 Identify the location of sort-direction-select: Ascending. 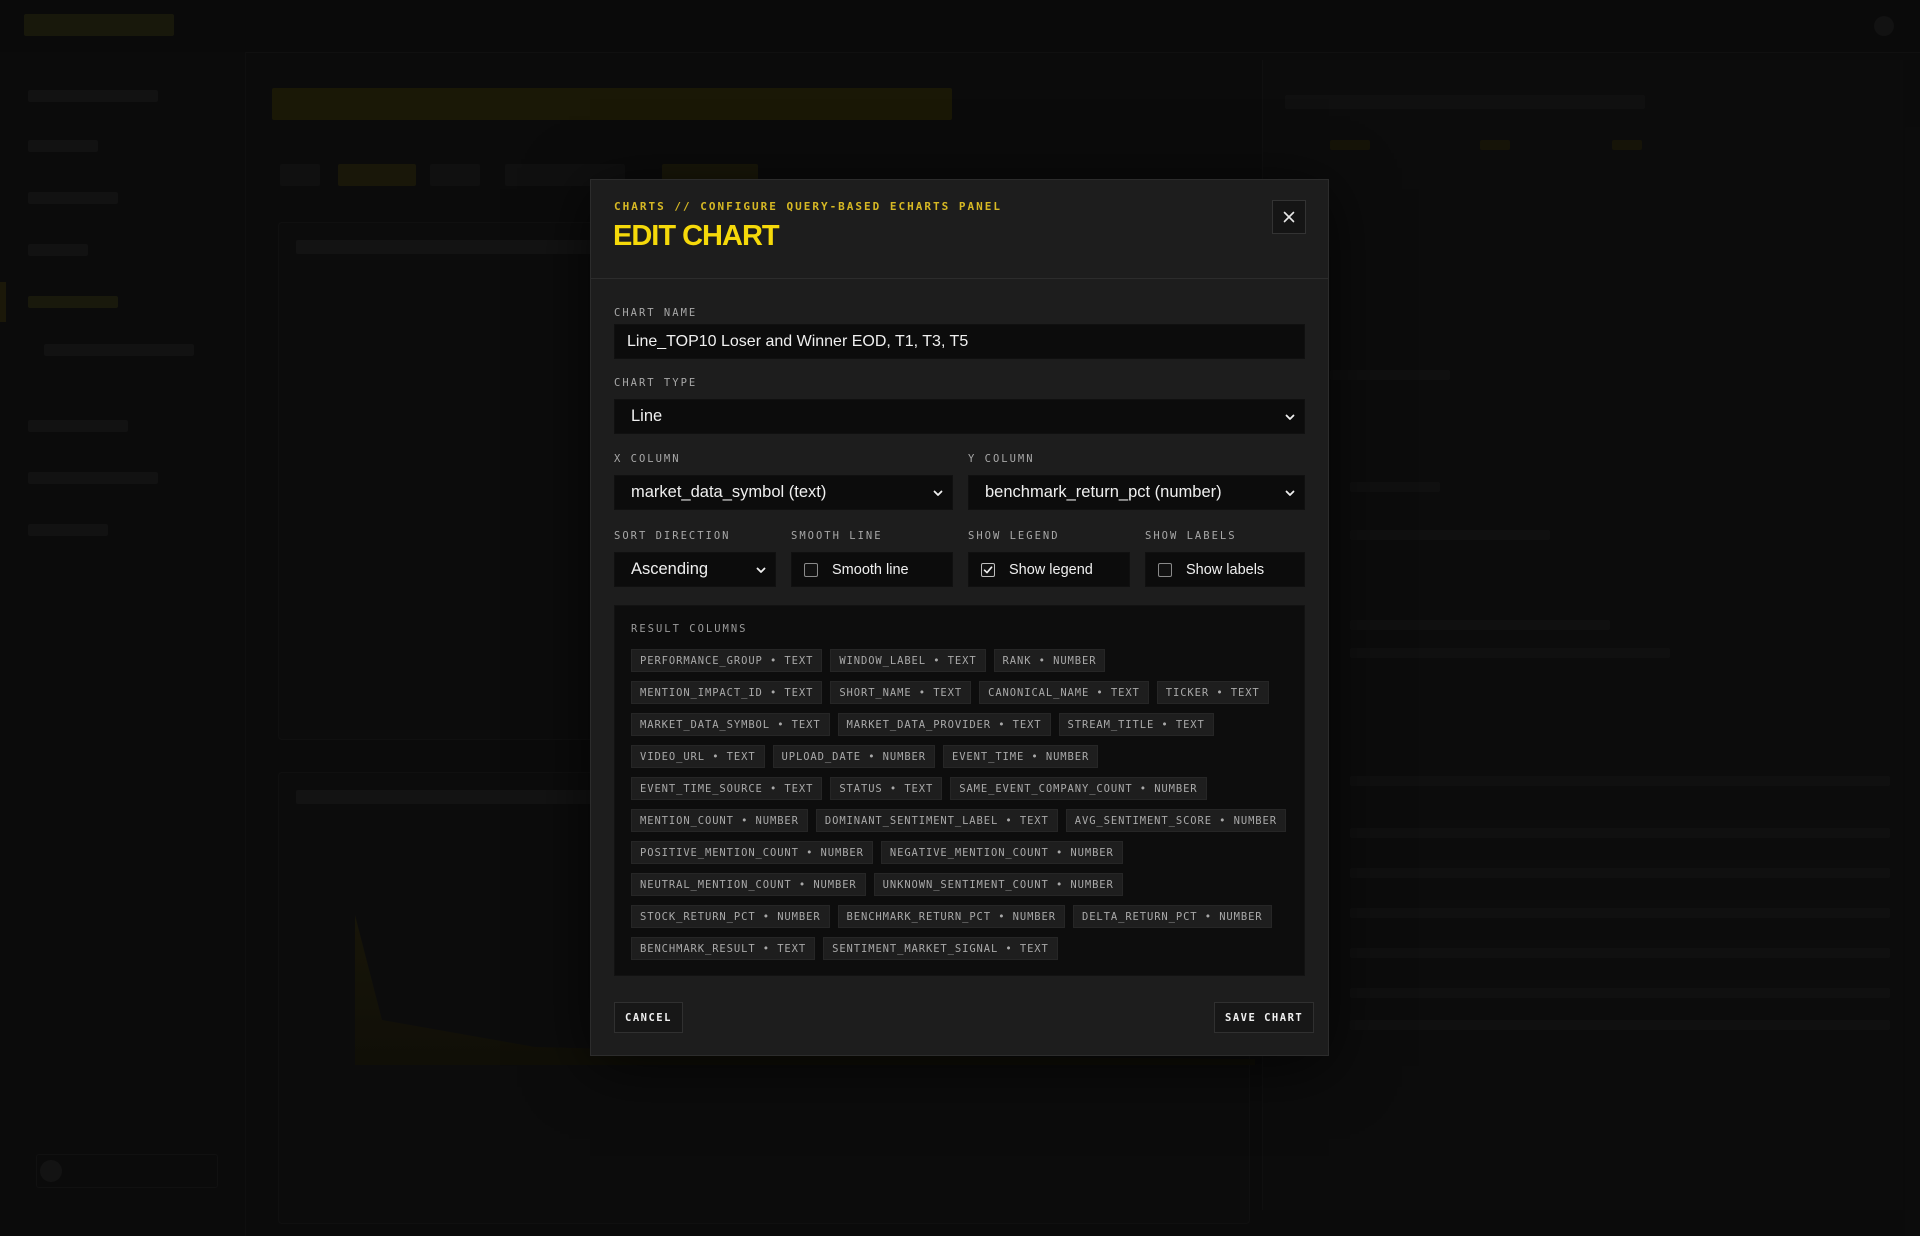
(695, 569).